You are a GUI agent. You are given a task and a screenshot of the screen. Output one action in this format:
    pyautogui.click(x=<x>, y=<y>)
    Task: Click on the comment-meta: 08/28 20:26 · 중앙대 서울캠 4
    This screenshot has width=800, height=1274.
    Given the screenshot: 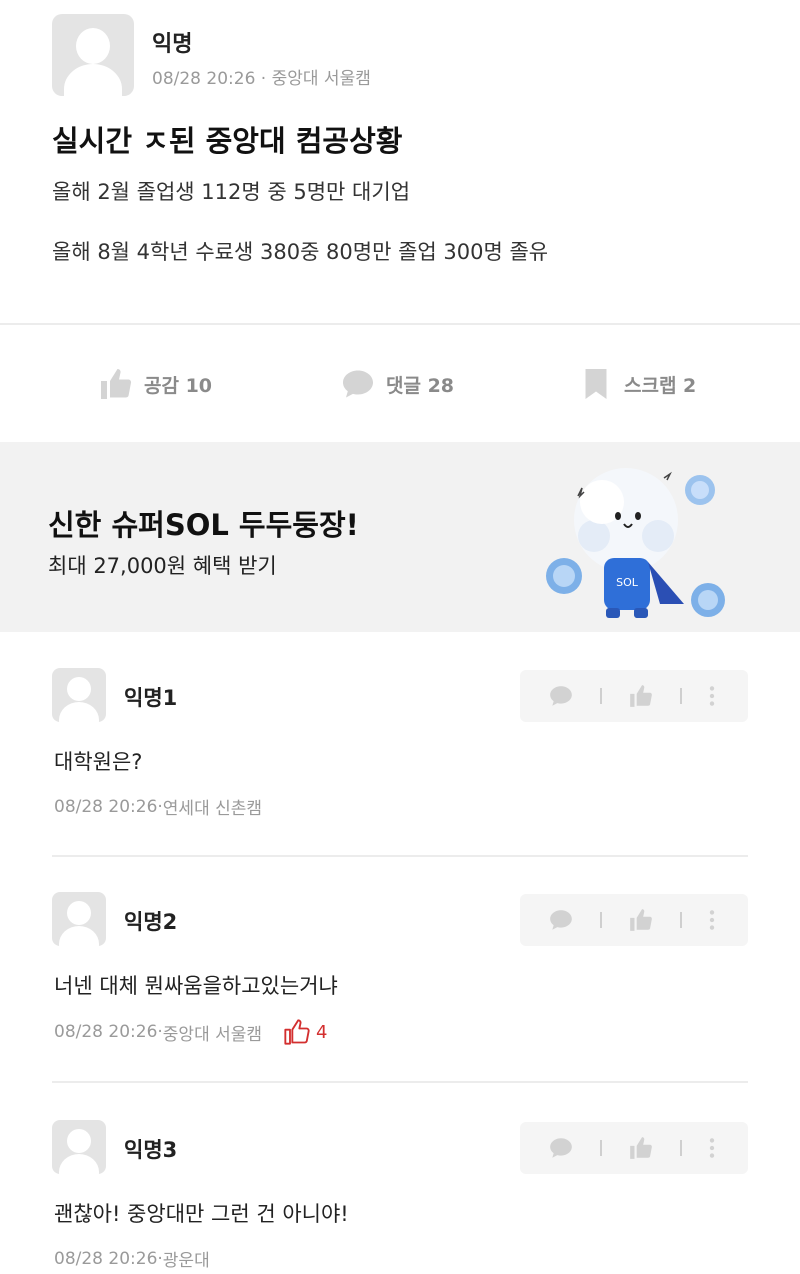 What is the action you would take?
    pyautogui.click(x=191, y=1032)
    